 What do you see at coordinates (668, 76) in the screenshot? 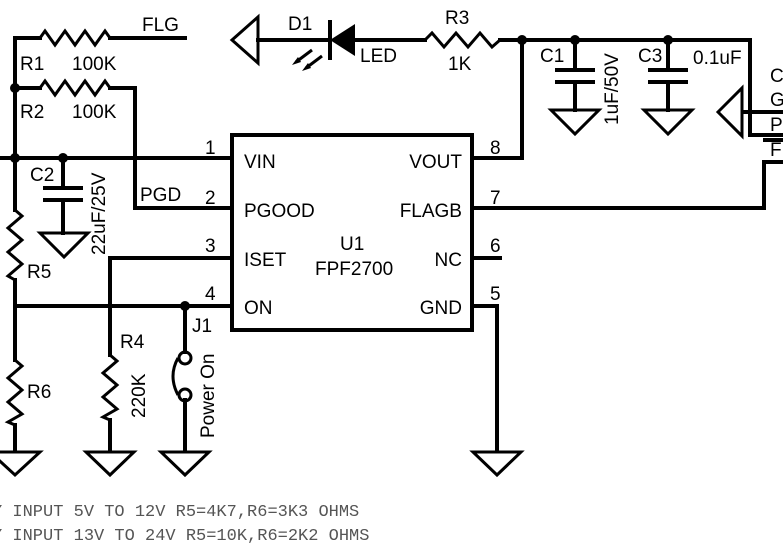
I see `capacitor-c3` at bounding box center [668, 76].